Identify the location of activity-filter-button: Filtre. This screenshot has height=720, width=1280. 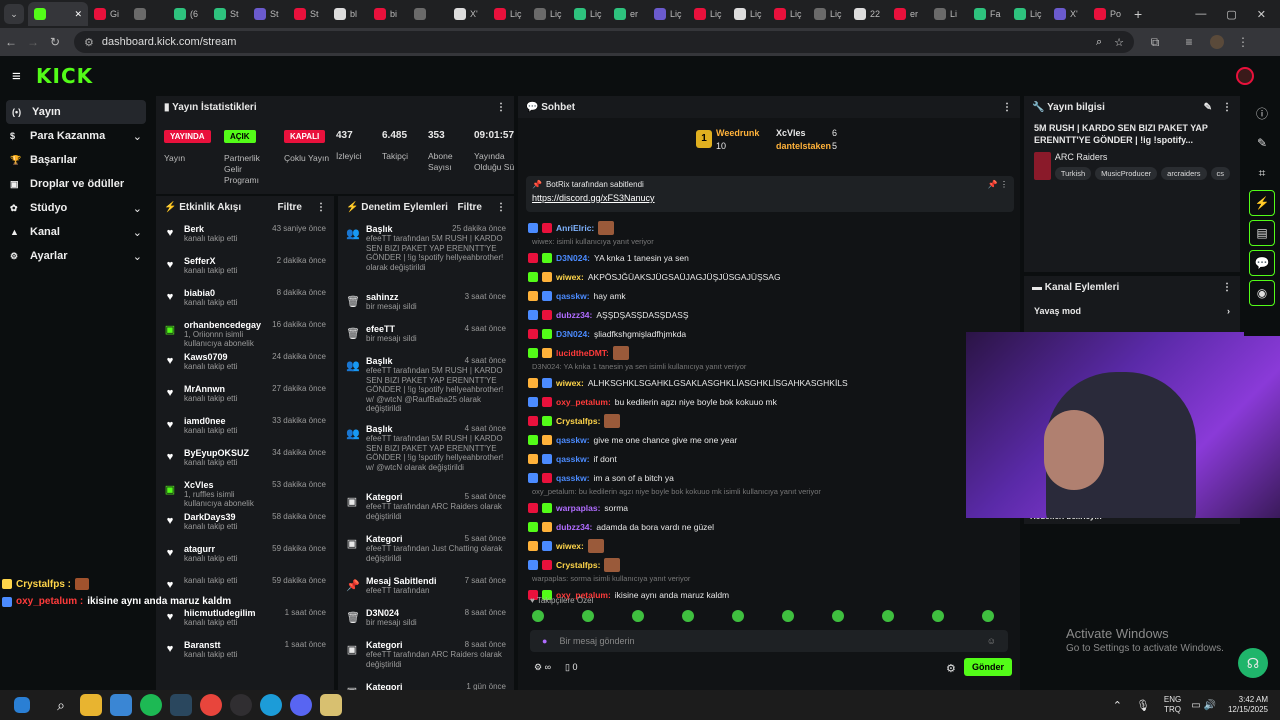
(290, 207).